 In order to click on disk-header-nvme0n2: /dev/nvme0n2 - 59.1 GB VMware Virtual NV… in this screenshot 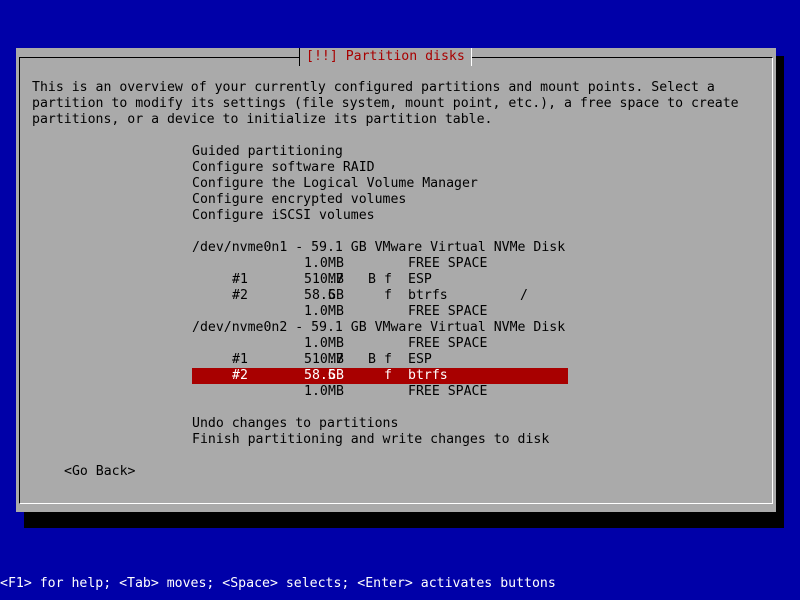, I will do `click(378, 328)`.